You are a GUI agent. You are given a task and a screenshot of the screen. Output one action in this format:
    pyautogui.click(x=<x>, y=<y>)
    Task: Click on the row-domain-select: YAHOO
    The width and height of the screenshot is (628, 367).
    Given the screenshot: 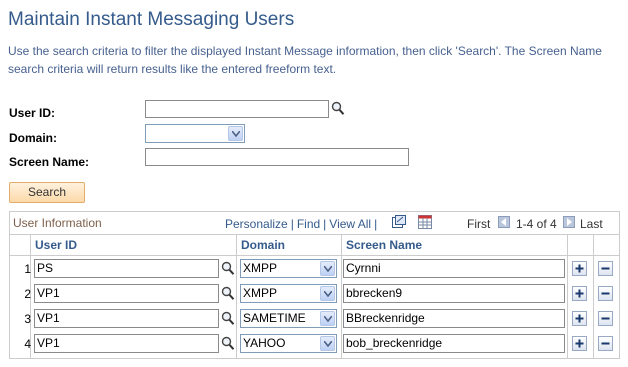 What is the action you would take?
    pyautogui.click(x=288, y=343)
    